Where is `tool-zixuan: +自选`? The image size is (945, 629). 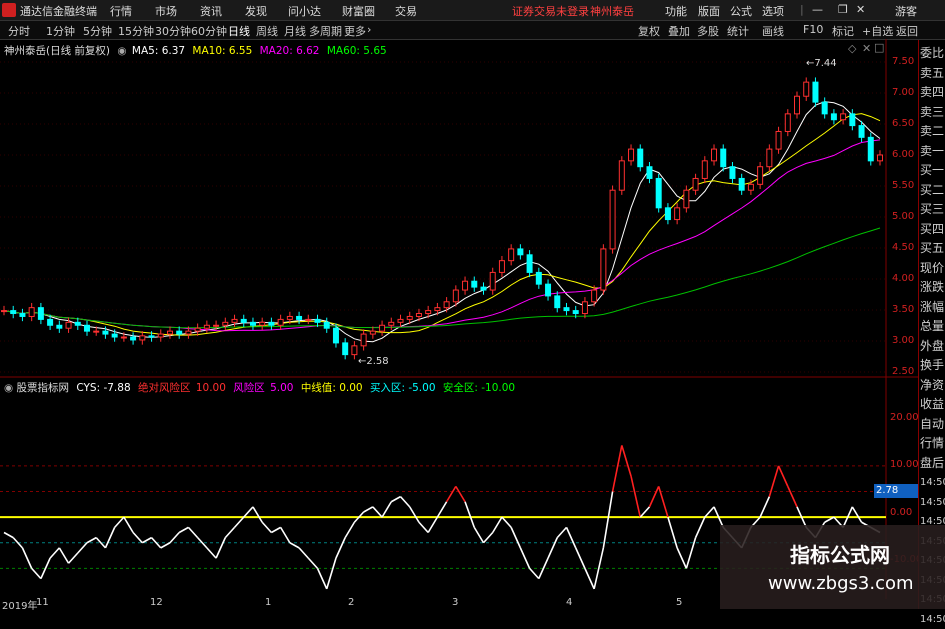
tool-zixuan: +自选 is located at coordinates (877, 31).